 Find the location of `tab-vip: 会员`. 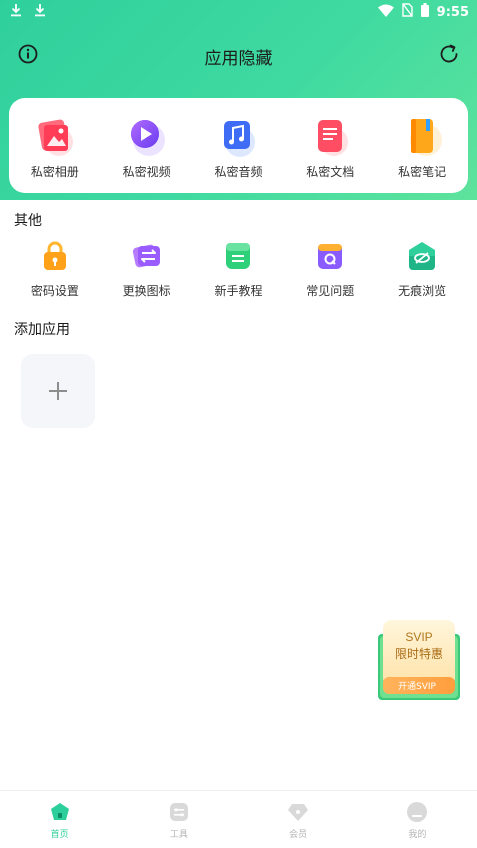

tab-vip: 会员 is located at coordinates (298, 819).